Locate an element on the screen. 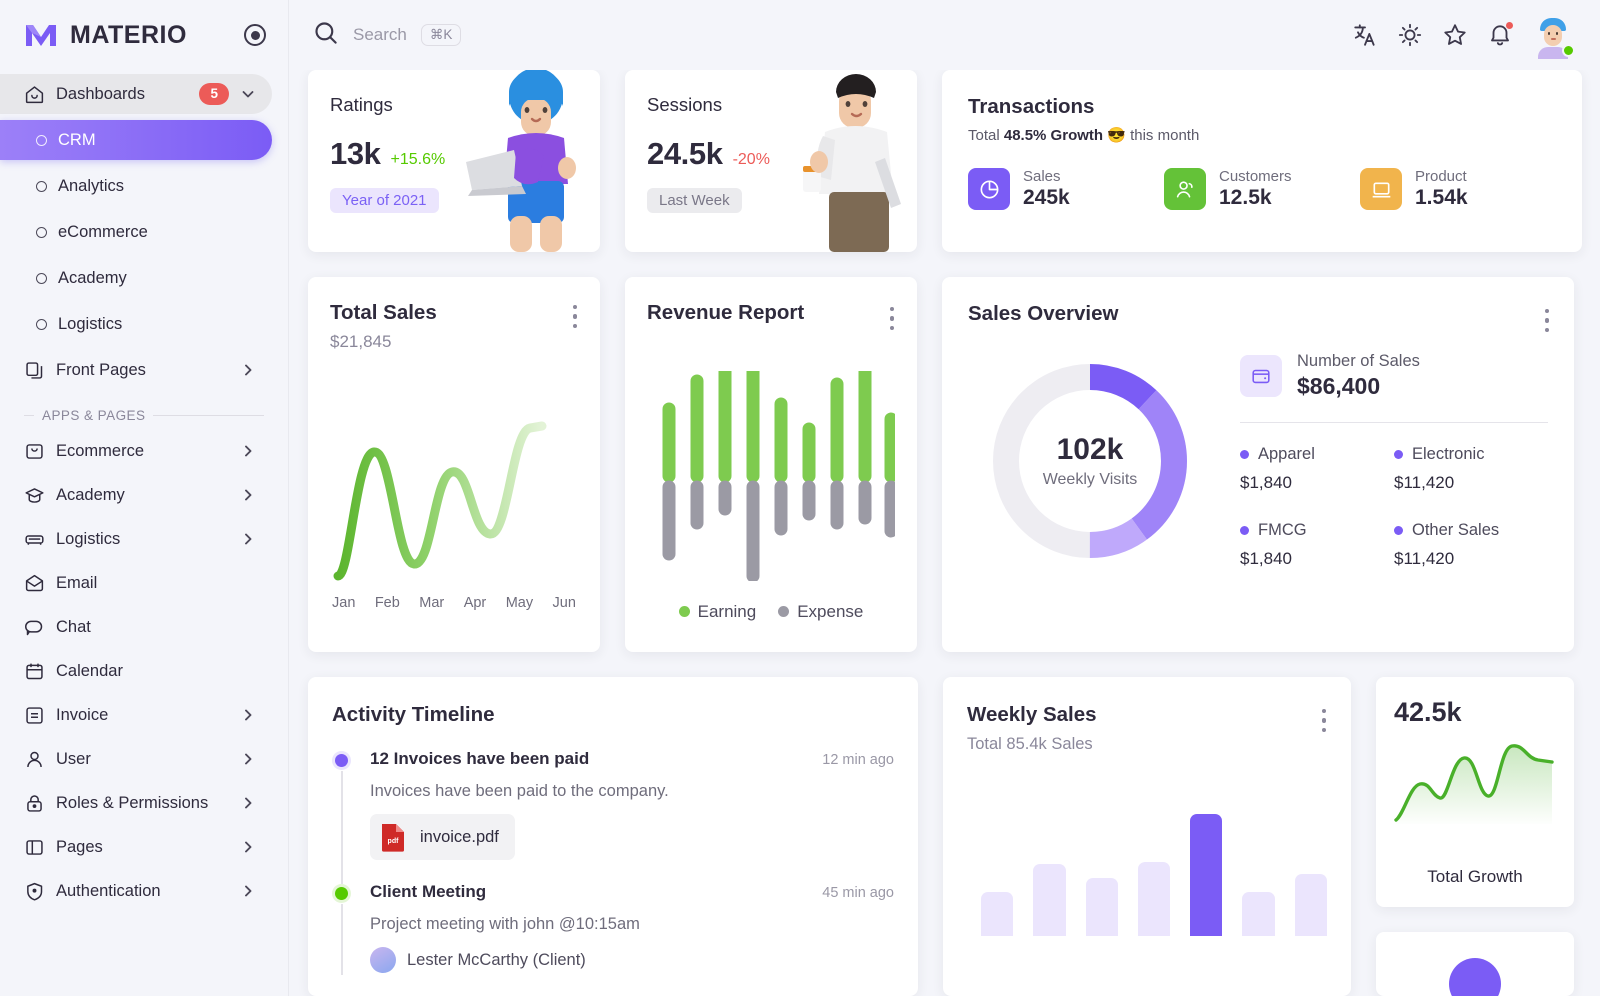 The image size is (1600, 996). sun-icon is located at coordinates (1410, 35).